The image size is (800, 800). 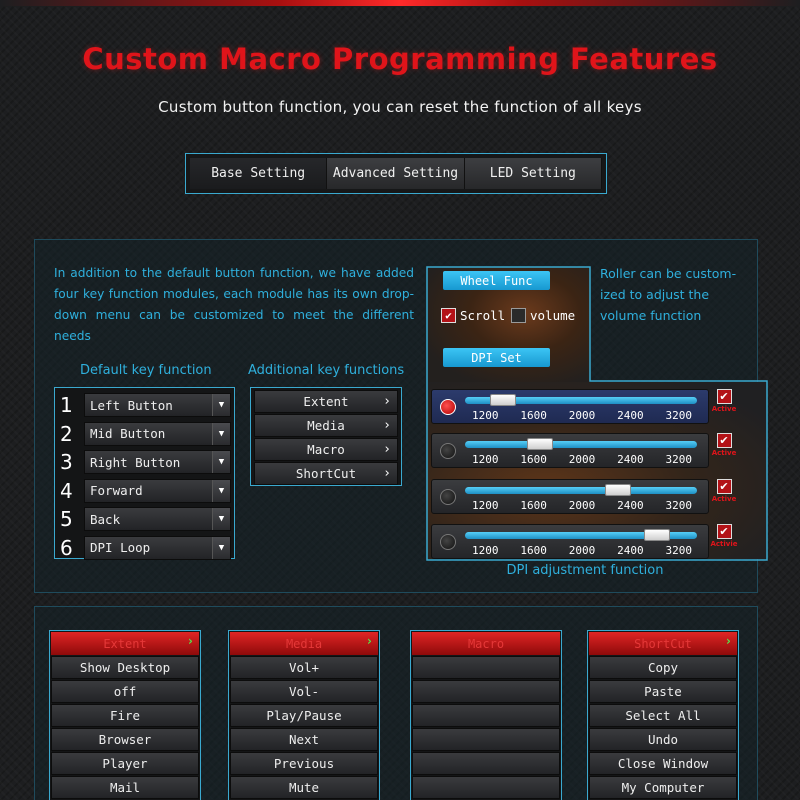 I want to click on volume-option: volume, so click(x=543, y=315).